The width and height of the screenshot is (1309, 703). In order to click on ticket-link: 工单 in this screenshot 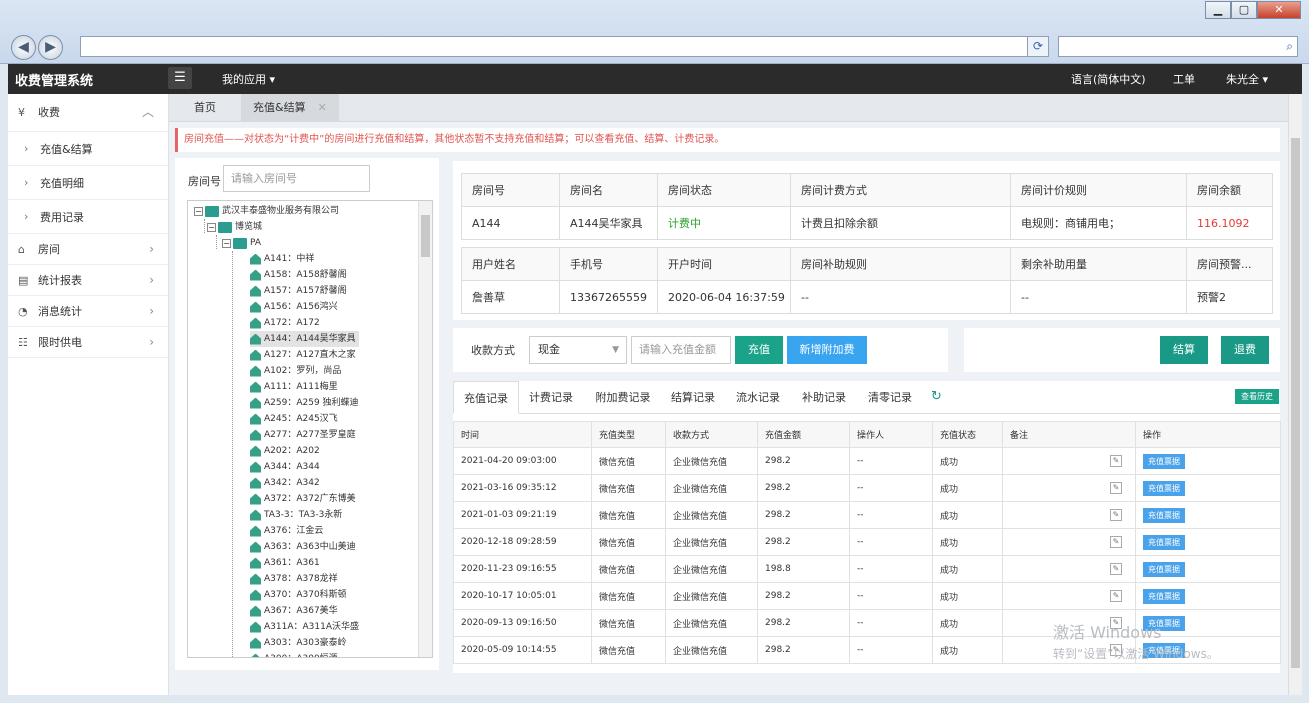, I will do `click(1184, 79)`.